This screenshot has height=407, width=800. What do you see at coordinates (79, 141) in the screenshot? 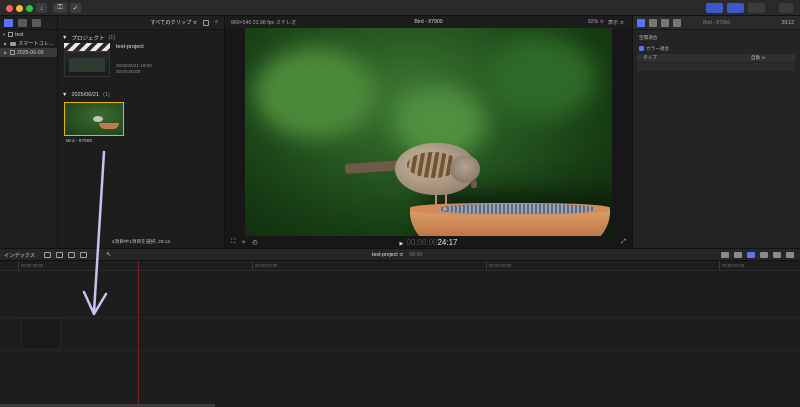
I see `clip-name: Bird - 87900` at bounding box center [79, 141].